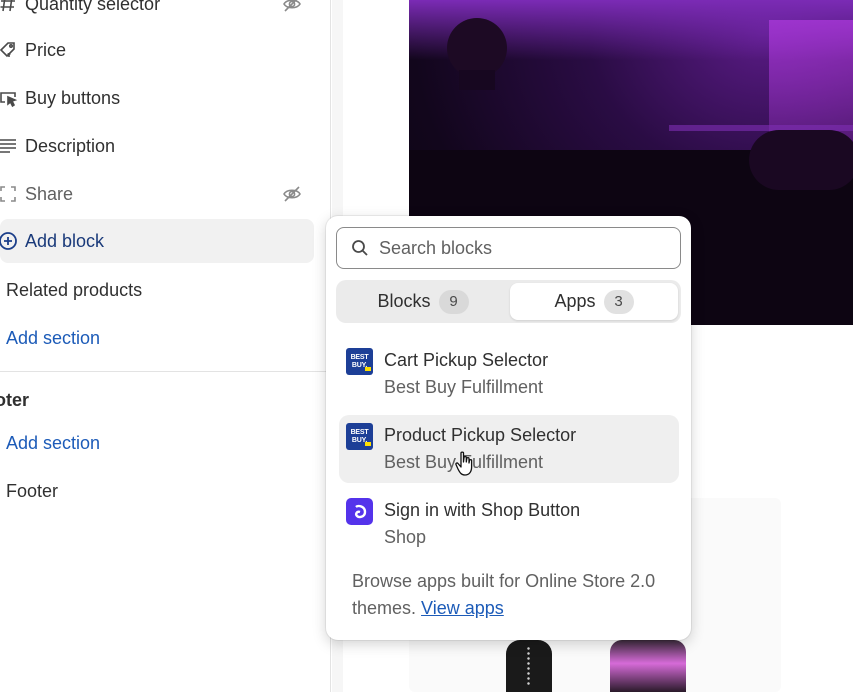  What do you see at coordinates (93, 7) in the screenshot?
I see `sidebar-item-label: Quantity selector` at bounding box center [93, 7].